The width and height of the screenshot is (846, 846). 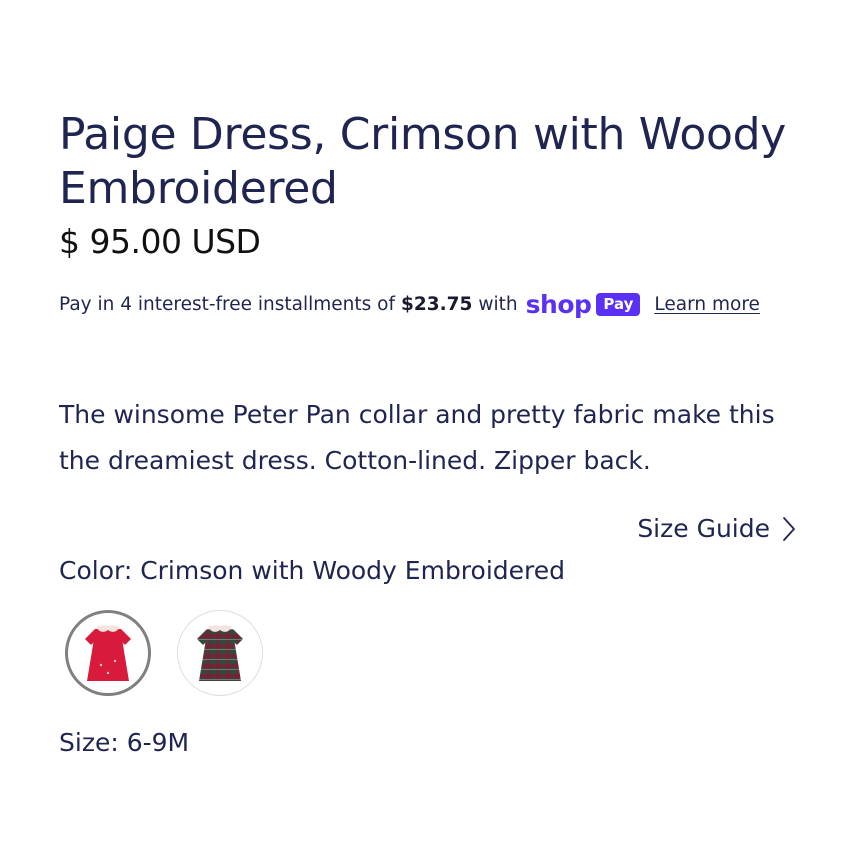 I want to click on product-price: $ 95.00 USD, so click(x=160, y=241).